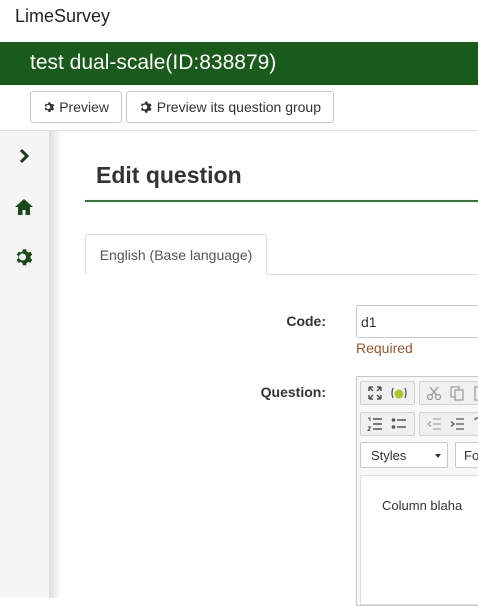 The image size is (478, 606). Describe the element at coordinates (434, 393) in the screenshot. I see `cut-icon` at that location.